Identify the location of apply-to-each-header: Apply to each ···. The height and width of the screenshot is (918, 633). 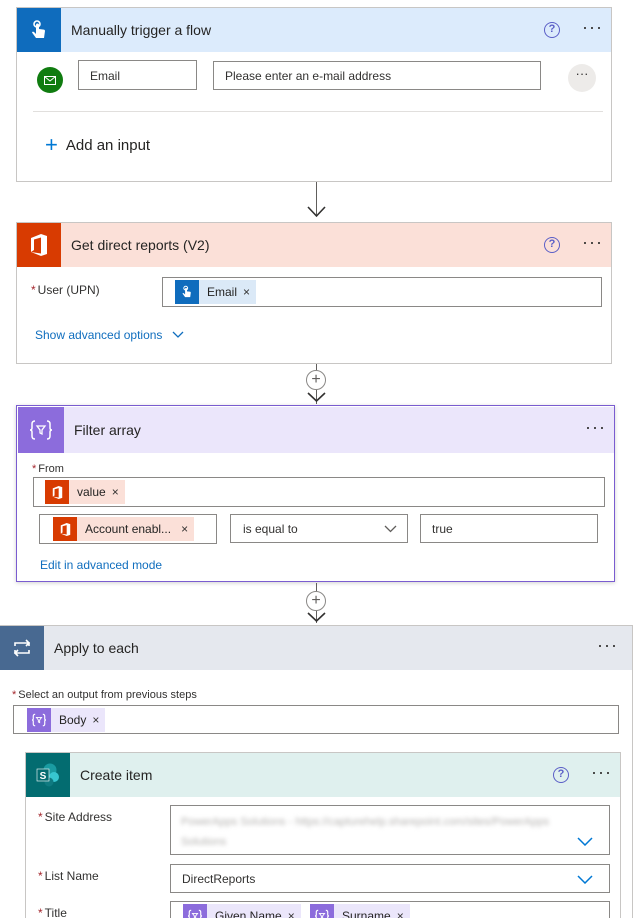
(316, 648).